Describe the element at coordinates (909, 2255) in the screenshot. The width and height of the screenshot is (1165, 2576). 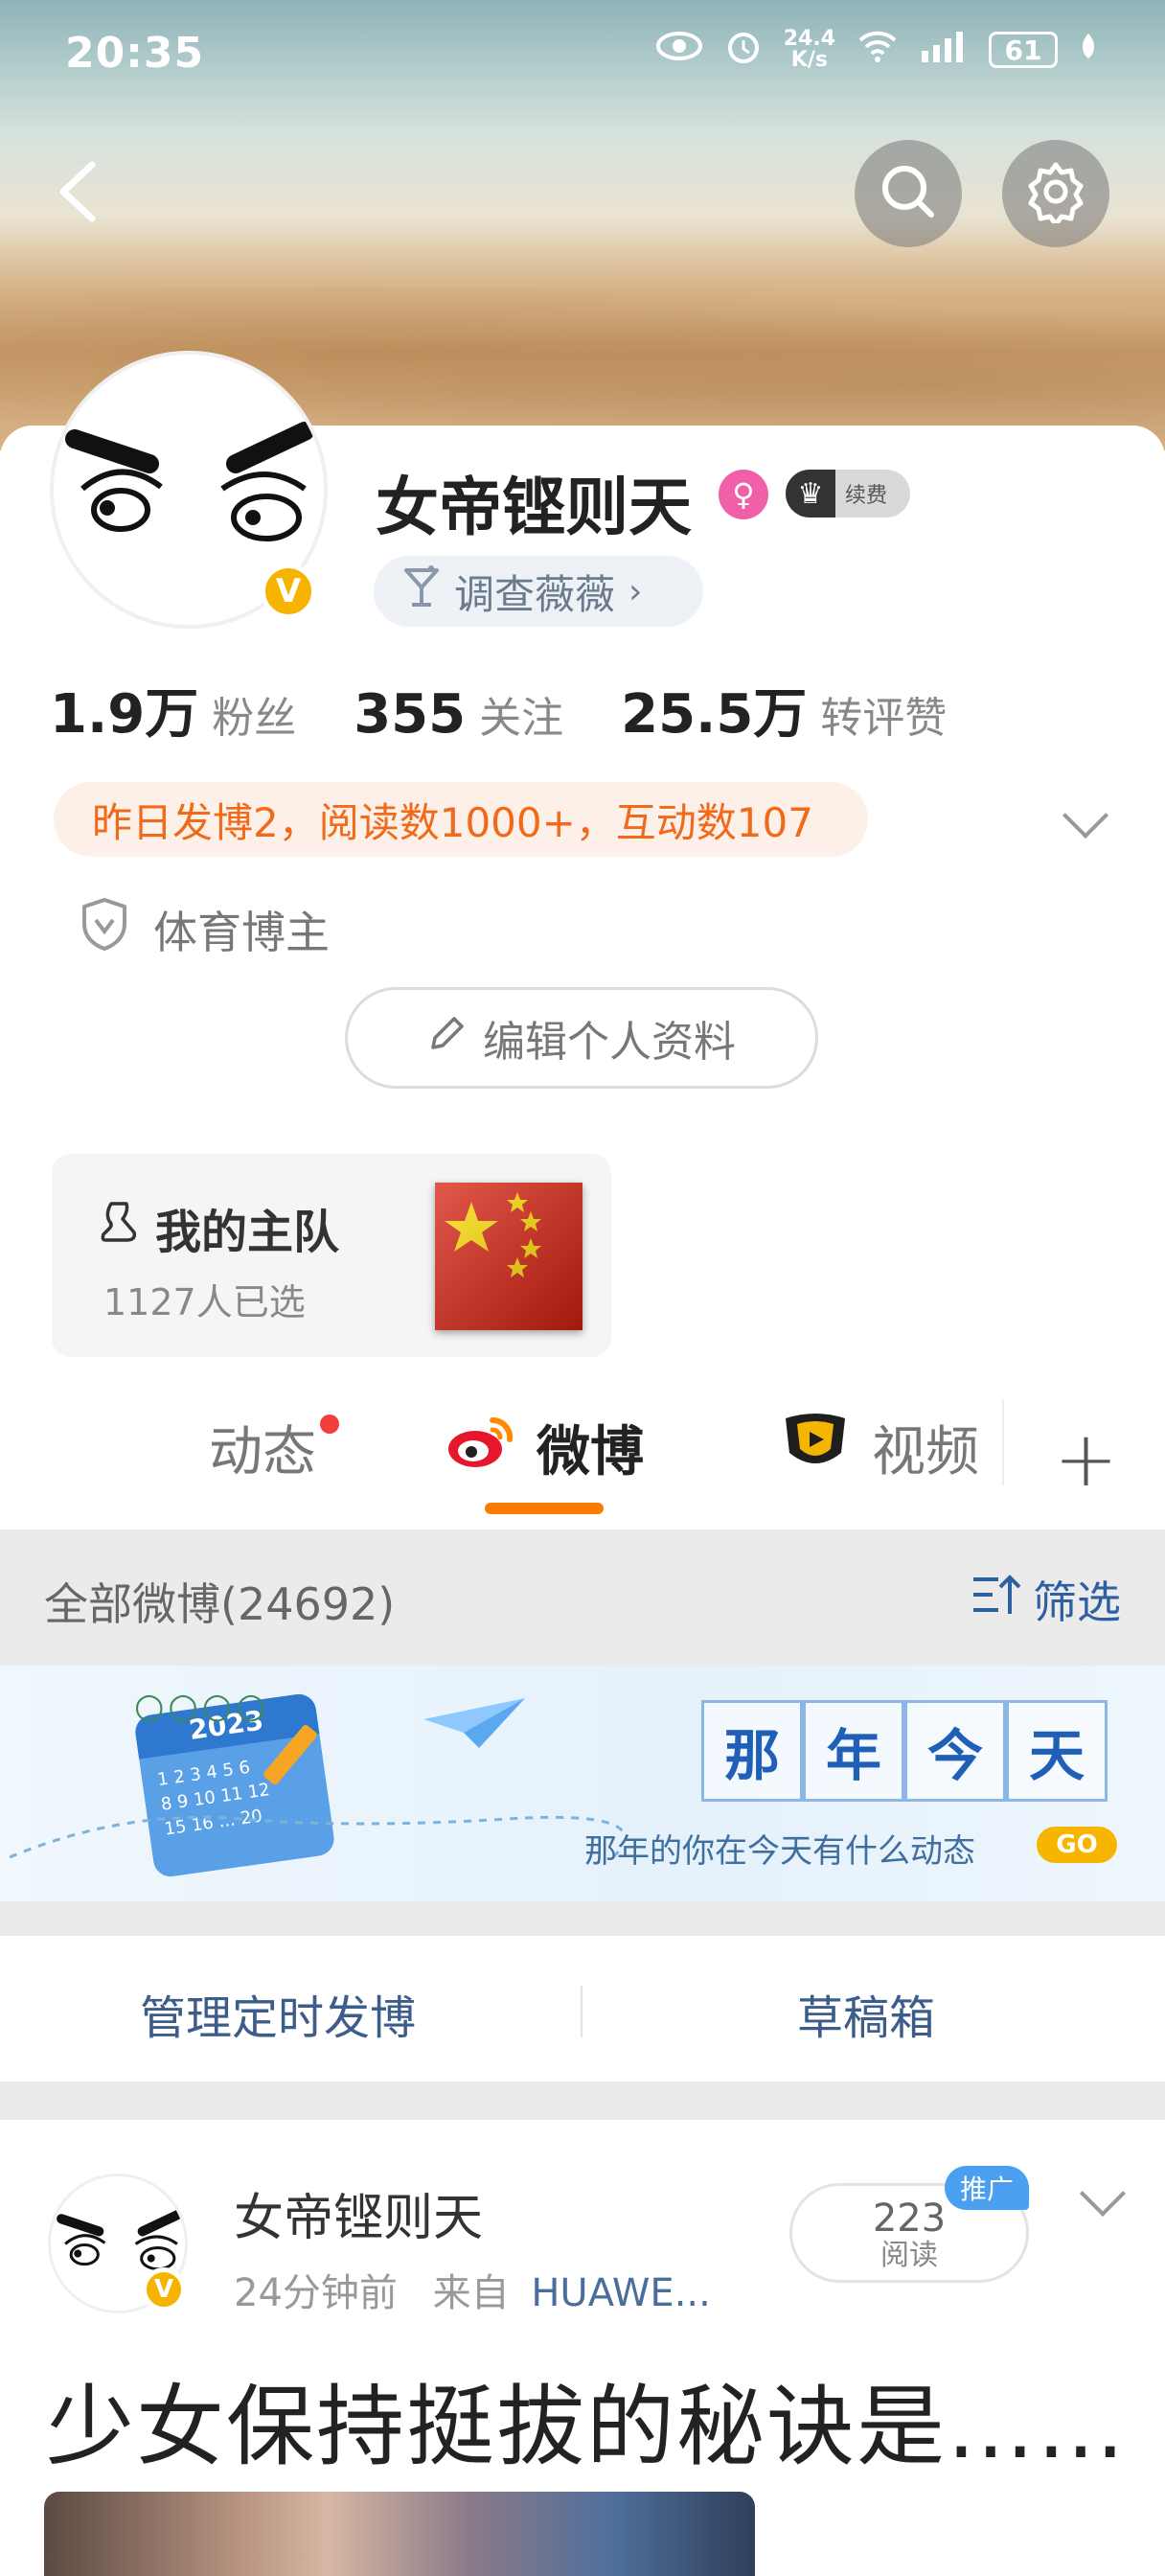
I see `reads-label: 阅读` at that location.